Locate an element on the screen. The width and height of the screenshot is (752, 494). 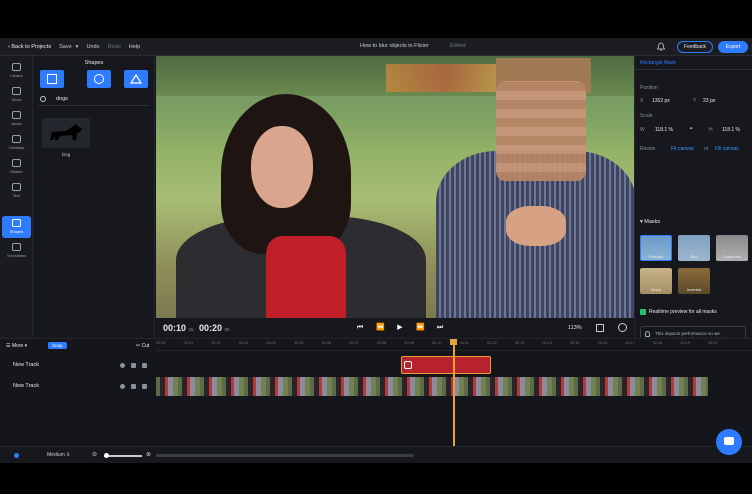
woman-face is located at coordinates (282, 167).